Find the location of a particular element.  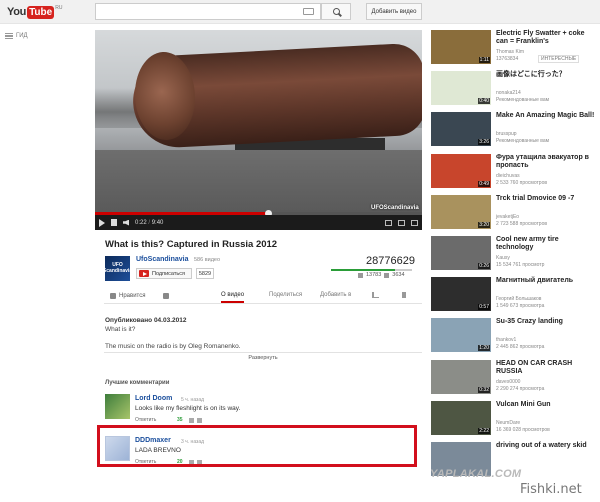

reply-link: Ответить is located at coordinates (145, 420).